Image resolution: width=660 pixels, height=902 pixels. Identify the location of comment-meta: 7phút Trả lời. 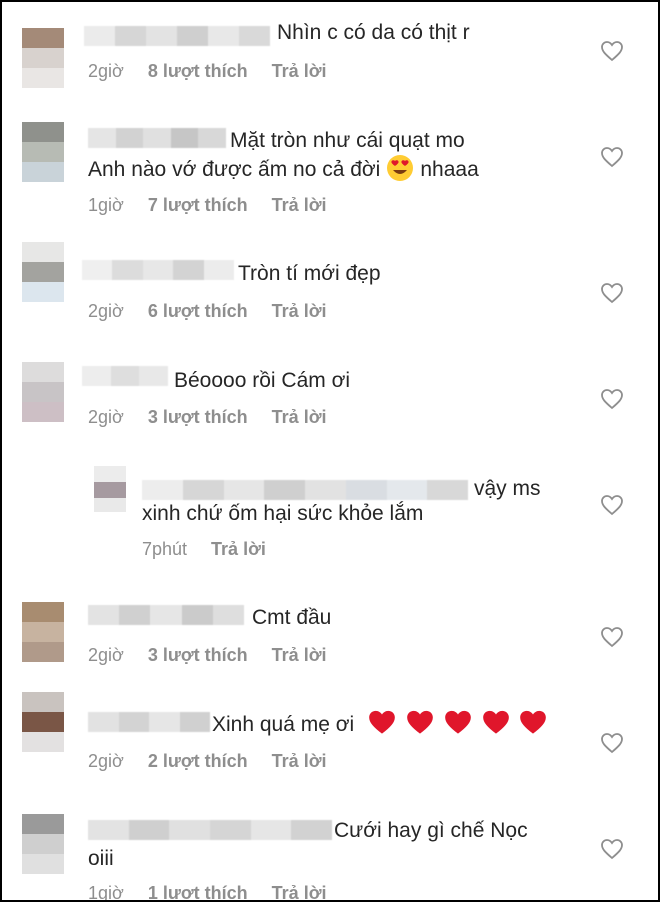
(204, 549).